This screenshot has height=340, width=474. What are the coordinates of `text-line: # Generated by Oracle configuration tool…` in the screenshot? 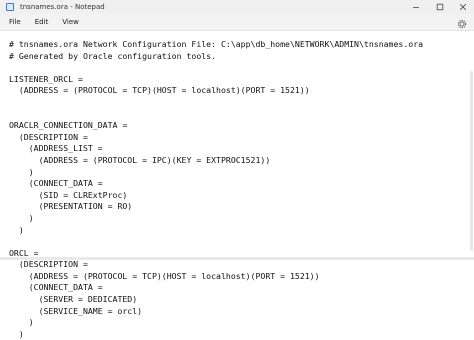 It's located at (216, 57).